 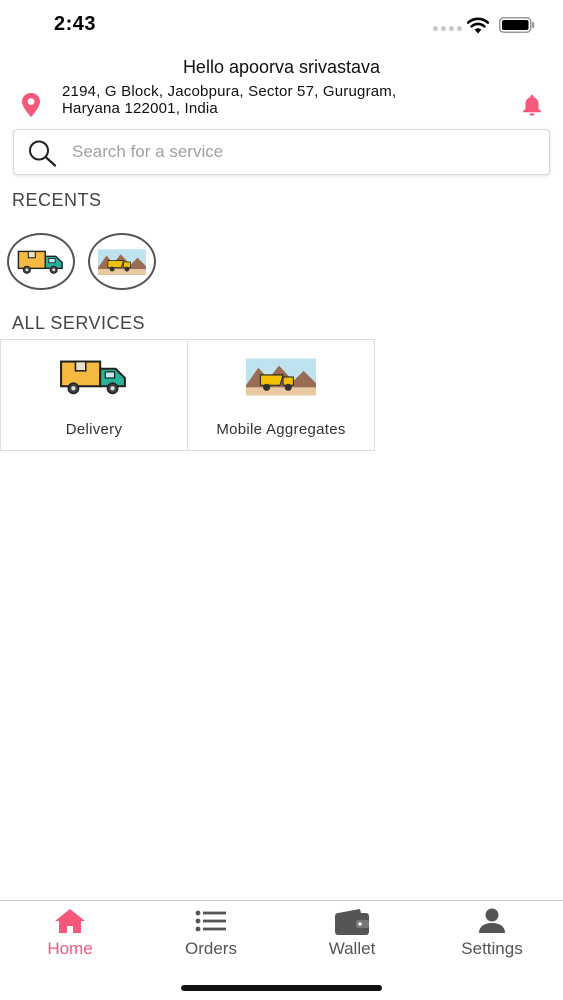 What do you see at coordinates (57, 200) in the screenshot?
I see `recents-heading: RECENTS` at bounding box center [57, 200].